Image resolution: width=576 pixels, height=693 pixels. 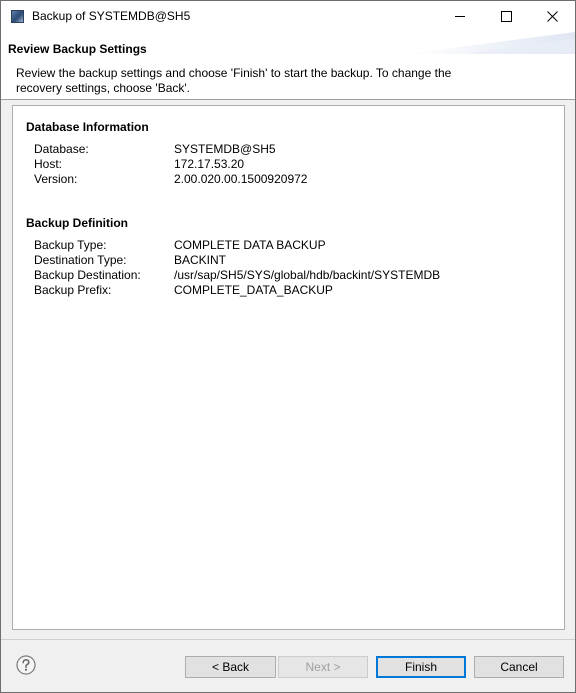 I want to click on backup-type-value: COMPLETE DATA BACKUP, so click(x=250, y=245).